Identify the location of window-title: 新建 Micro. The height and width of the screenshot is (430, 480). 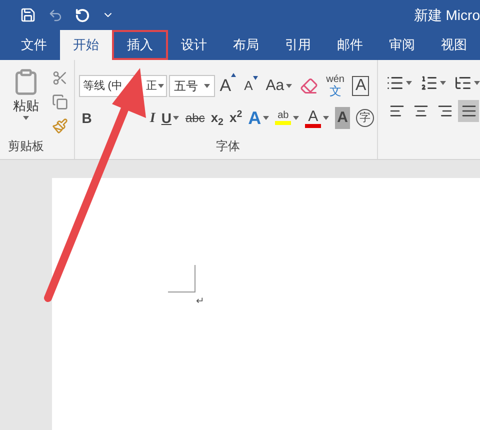
(447, 15).